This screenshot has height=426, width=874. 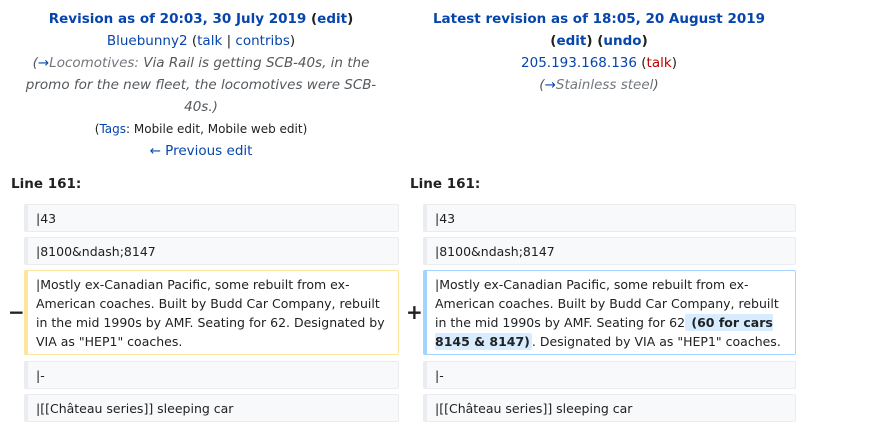 I want to click on new-section-arrow: →, so click(x=550, y=85).